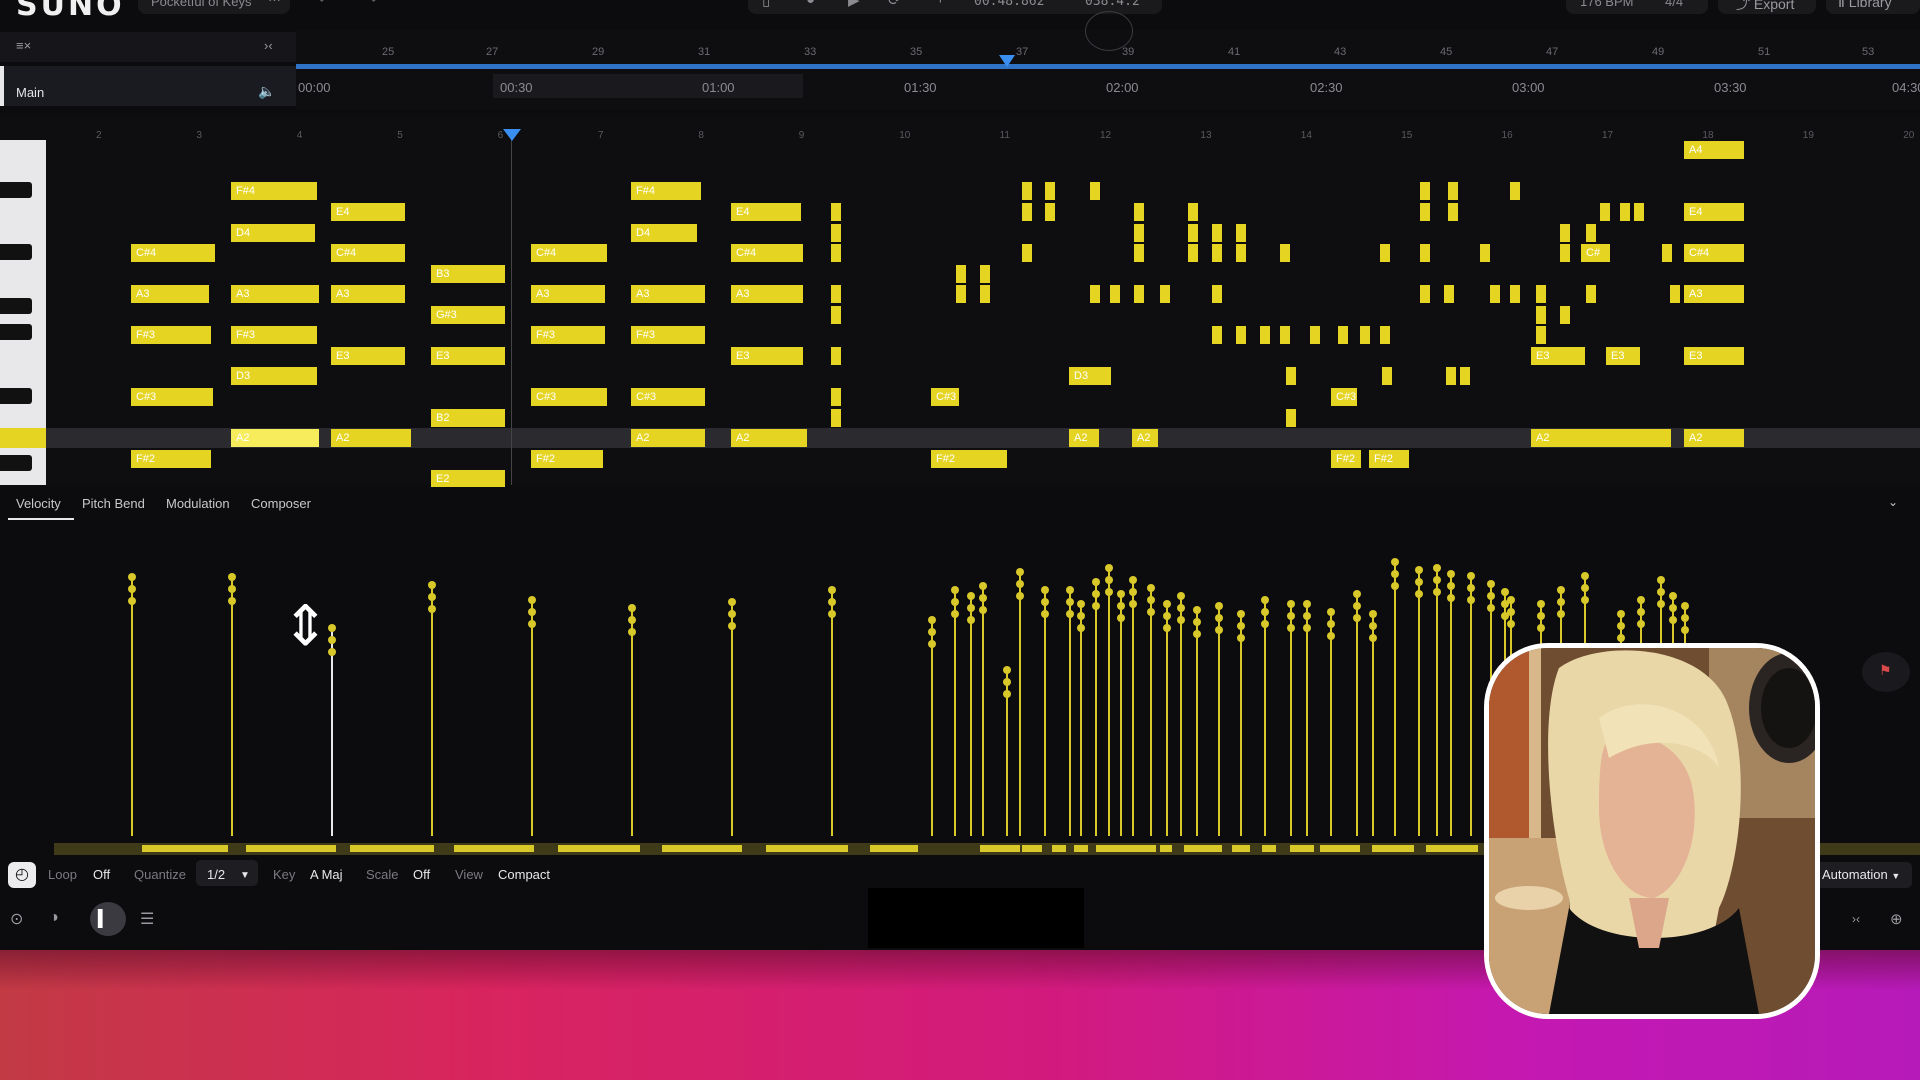 The height and width of the screenshot is (1080, 1920). I want to click on midi-note: A3, so click(170, 294).